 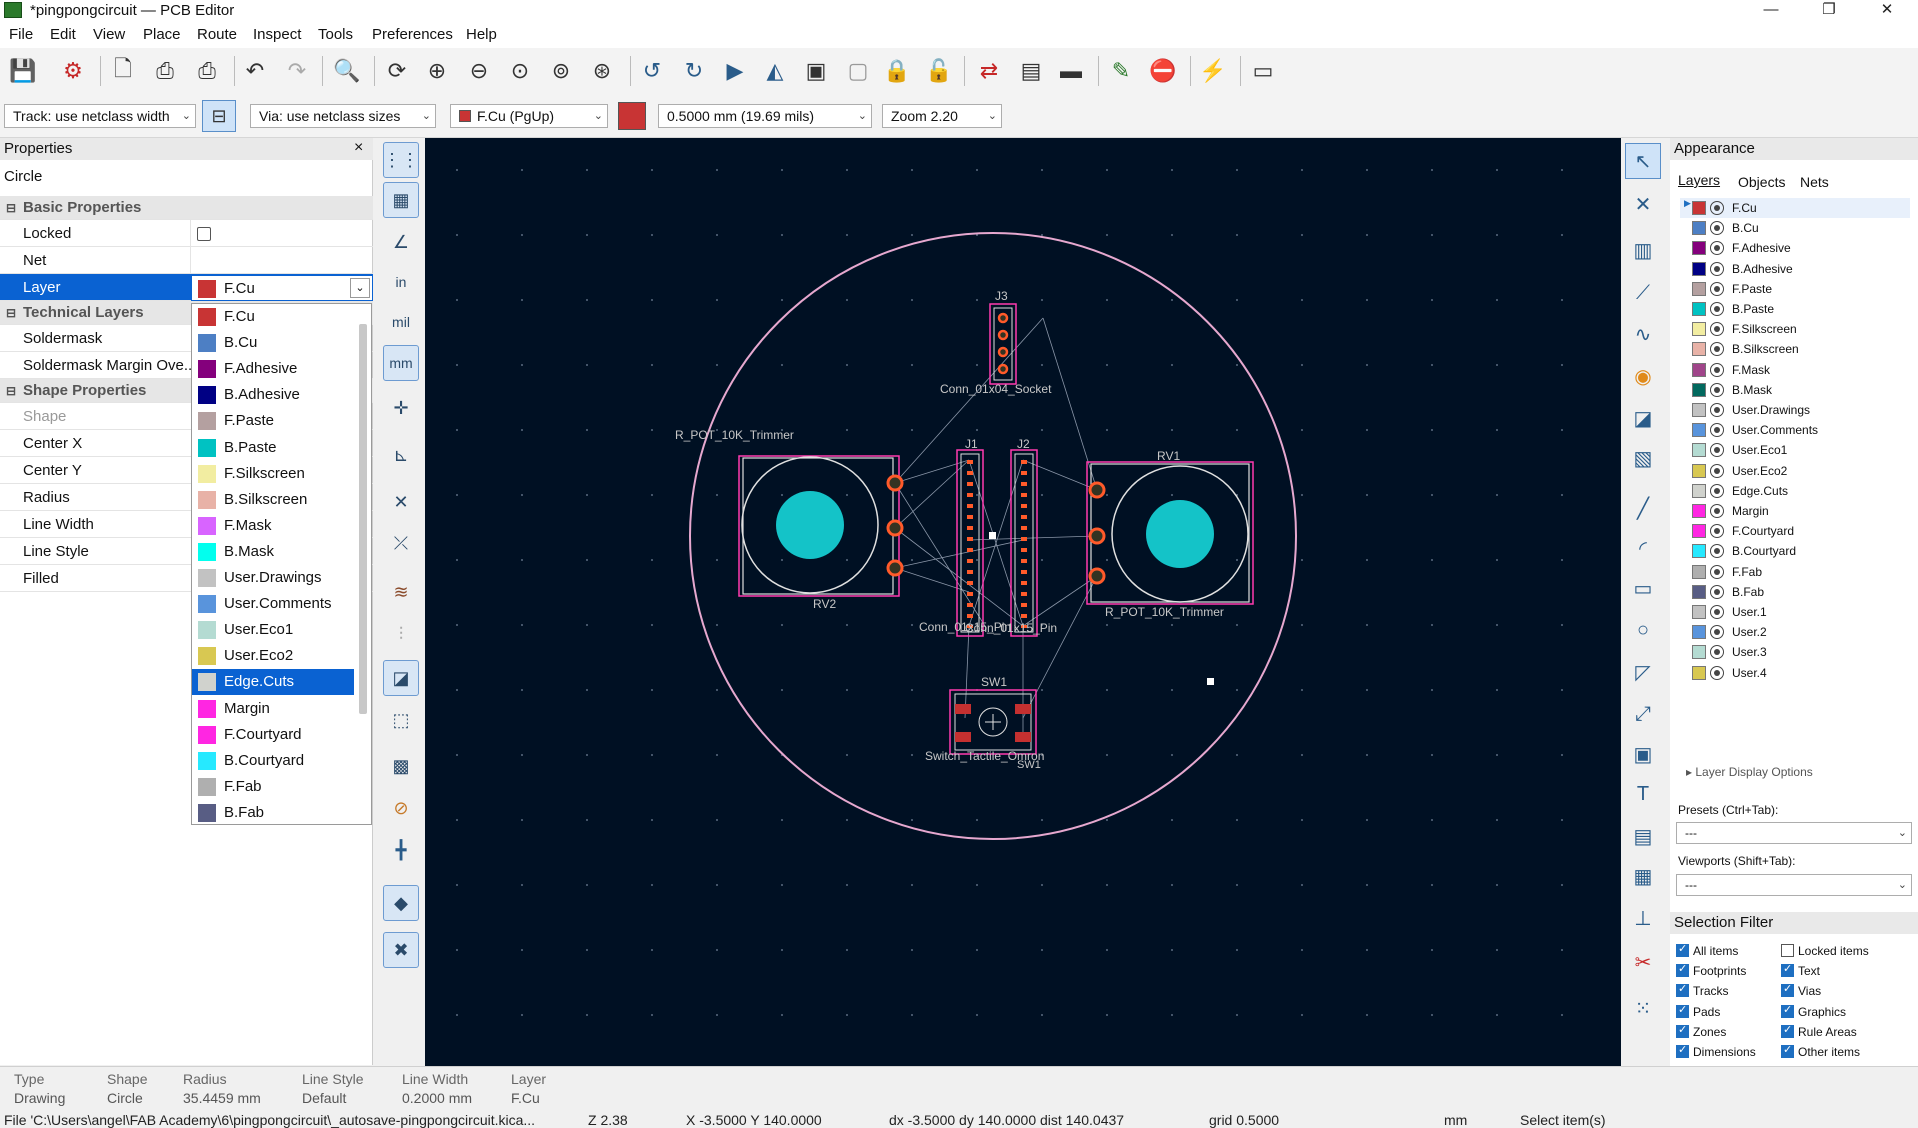 What do you see at coordinates (481, 34) in the screenshot?
I see `menu-help: Help` at bounding box center [481, 34].